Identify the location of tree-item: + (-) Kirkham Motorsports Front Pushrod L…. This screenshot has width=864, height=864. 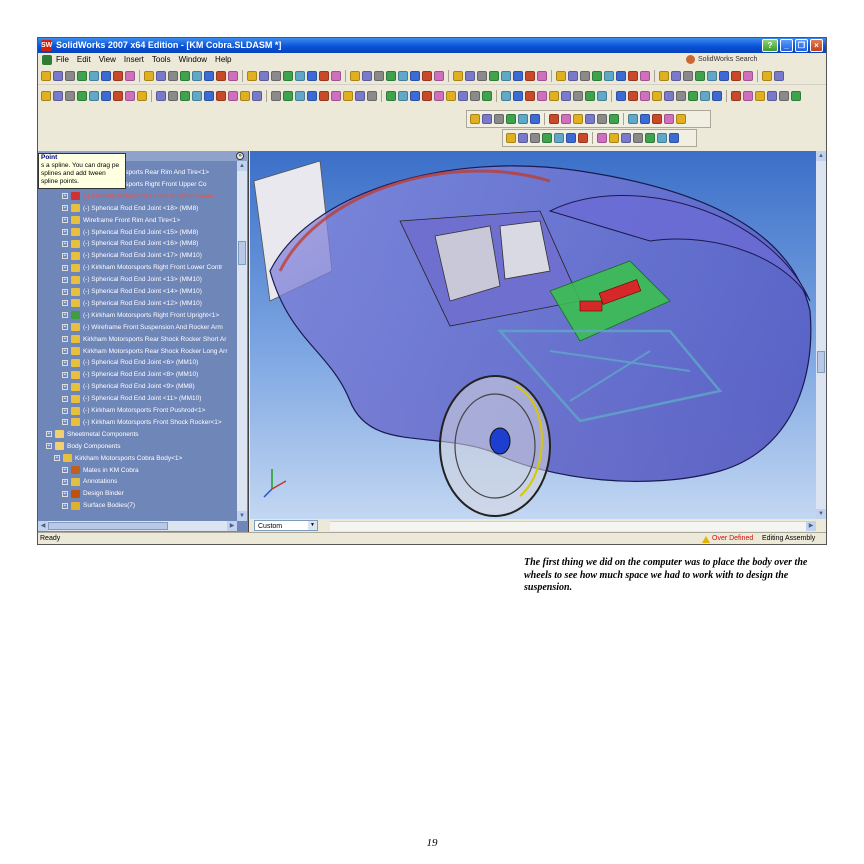
(138, 196).